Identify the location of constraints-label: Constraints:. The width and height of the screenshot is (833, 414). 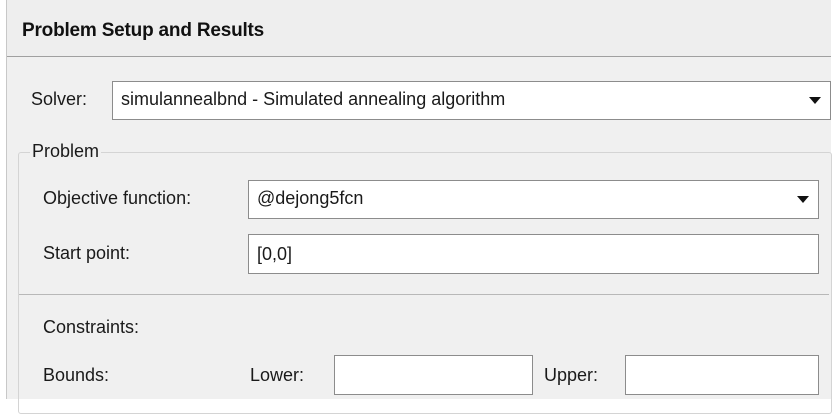
(91, 327).